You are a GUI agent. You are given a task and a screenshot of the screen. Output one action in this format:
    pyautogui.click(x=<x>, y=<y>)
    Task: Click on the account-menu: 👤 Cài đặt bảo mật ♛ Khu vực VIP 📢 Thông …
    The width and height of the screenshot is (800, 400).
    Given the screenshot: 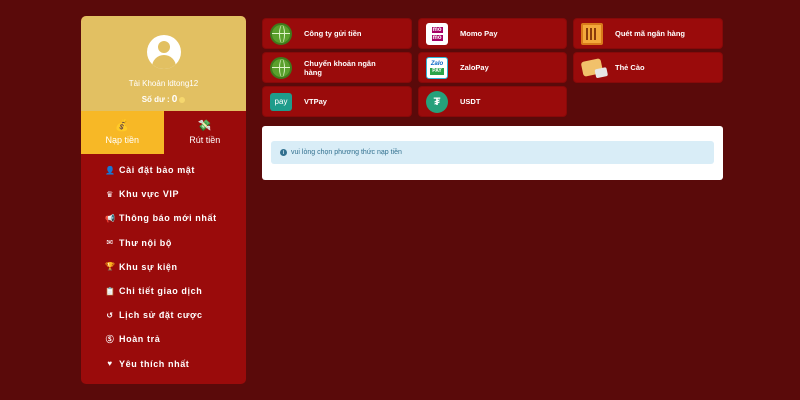 What is the action you would take?
    pyautogui.click(x=163, y=265)
    